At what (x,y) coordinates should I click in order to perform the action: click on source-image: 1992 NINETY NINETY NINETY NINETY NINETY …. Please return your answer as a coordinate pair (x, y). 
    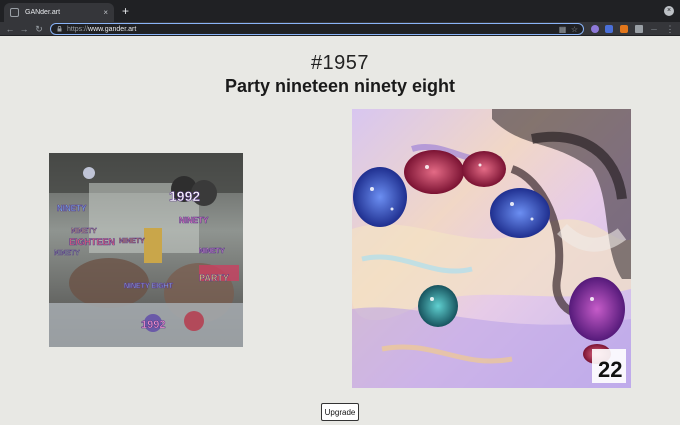
    Looking at the image, I should click on (146, 250).